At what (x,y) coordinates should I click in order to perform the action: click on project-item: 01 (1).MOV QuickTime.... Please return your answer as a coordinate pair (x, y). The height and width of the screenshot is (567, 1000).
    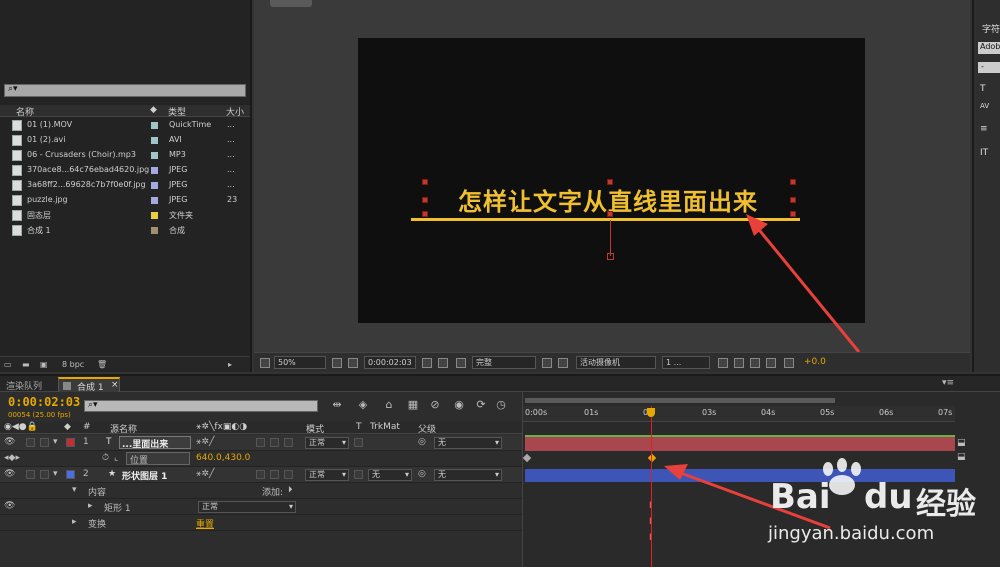
    Looking at the image, I should click on (125, 125).